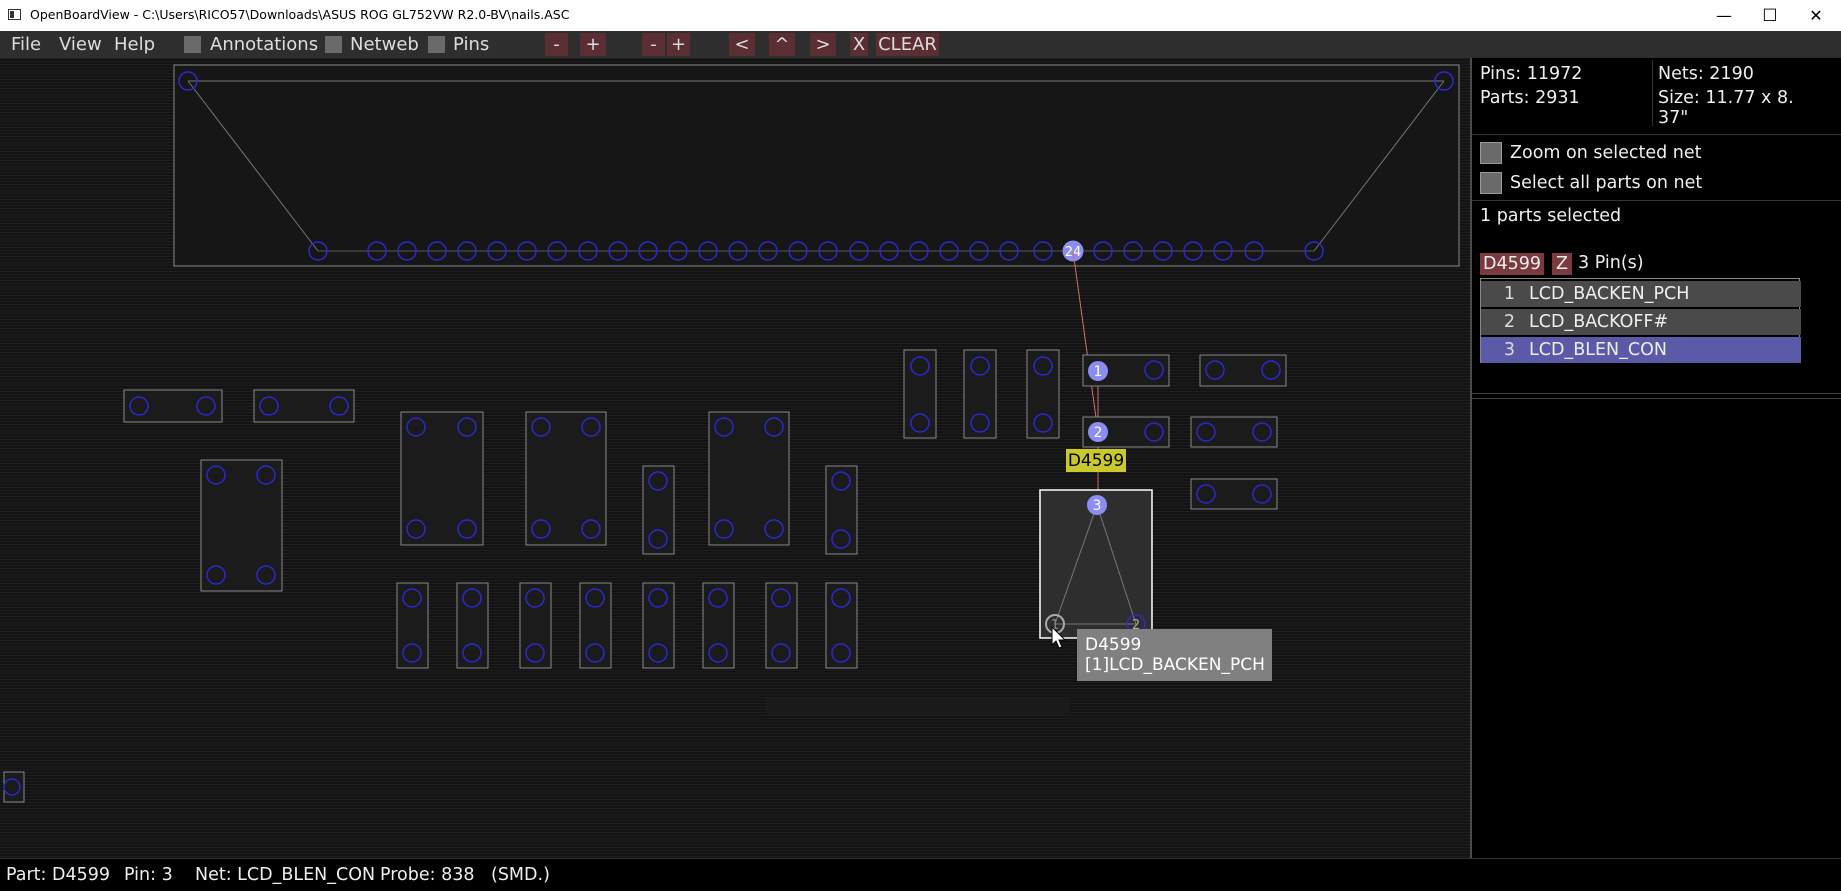  I want to click on selection-summary: 1 parts selected, so click(1551, 216).